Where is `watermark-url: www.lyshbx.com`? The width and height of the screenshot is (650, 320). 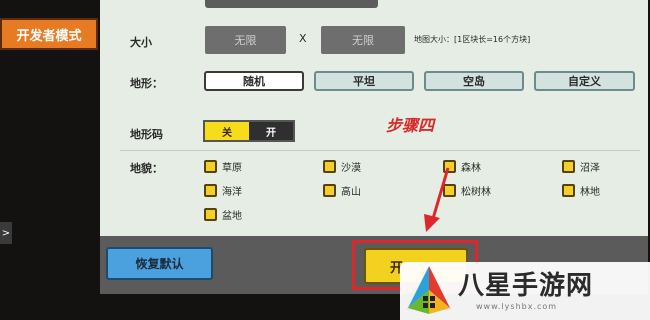 watermark-url: www.lyshbx.com is located at coordinates (517, 306).